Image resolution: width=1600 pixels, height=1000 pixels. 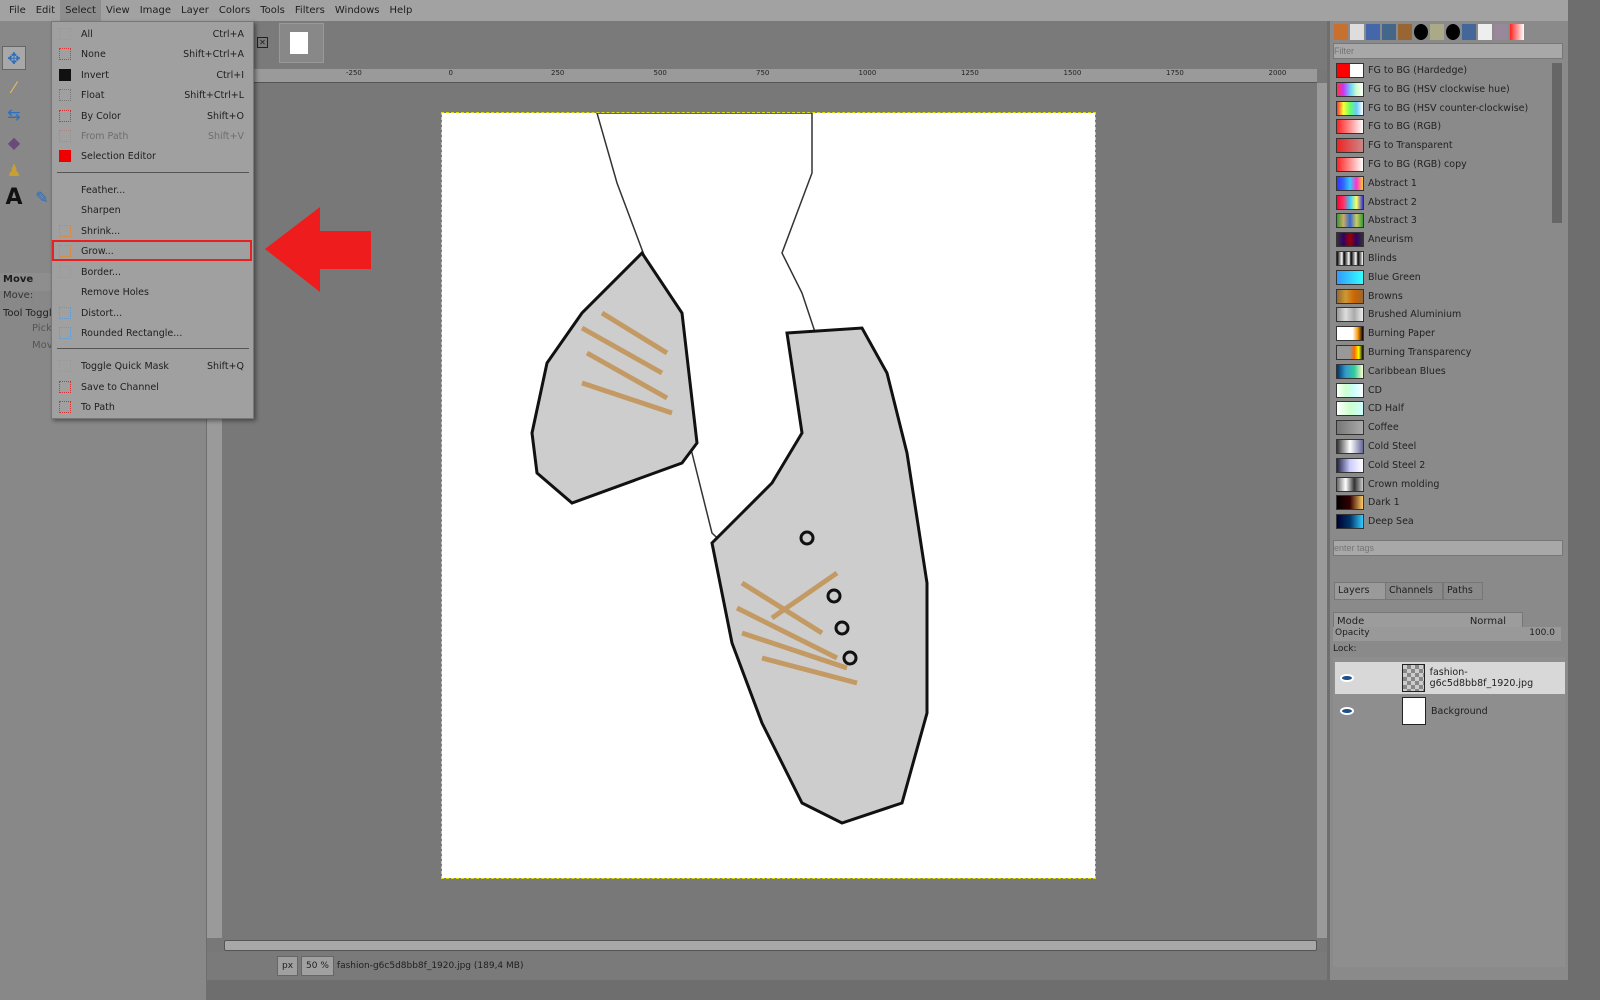 What do you see at coordinates (234, 10) in the screenshot?
I see `menu-colors: Colors` at bounding box center [234, 10].